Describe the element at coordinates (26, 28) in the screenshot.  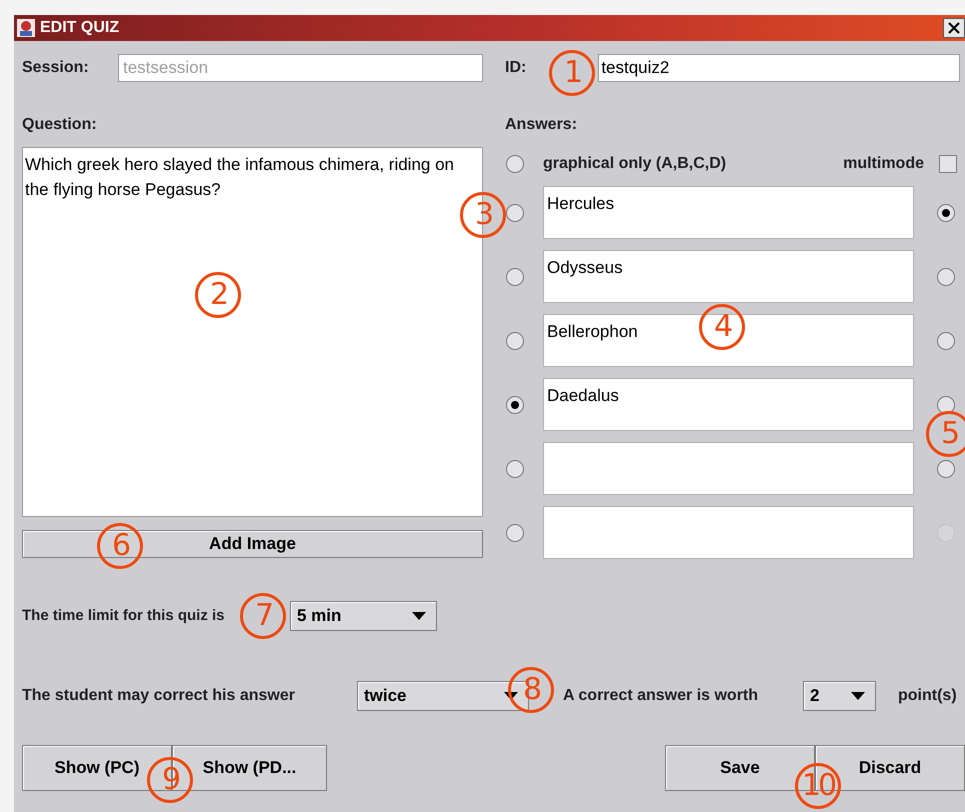
I see `app-icon` at that location.